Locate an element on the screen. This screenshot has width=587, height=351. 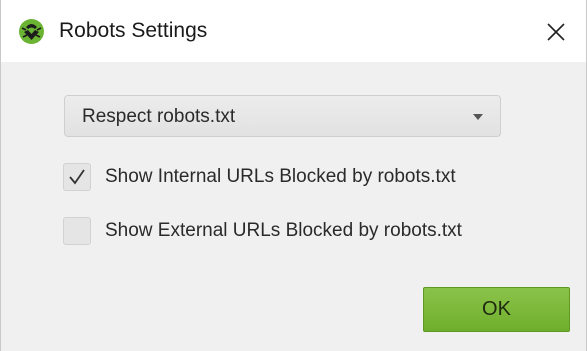
close-button is located at coordinates (556, 32).